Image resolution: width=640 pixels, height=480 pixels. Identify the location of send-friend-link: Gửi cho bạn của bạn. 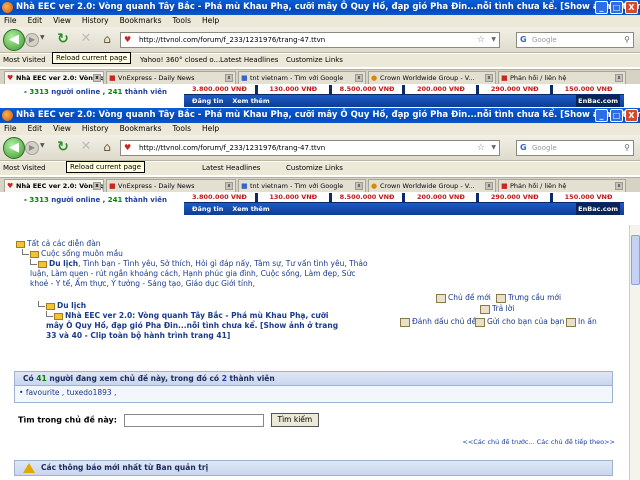
(519, 322).